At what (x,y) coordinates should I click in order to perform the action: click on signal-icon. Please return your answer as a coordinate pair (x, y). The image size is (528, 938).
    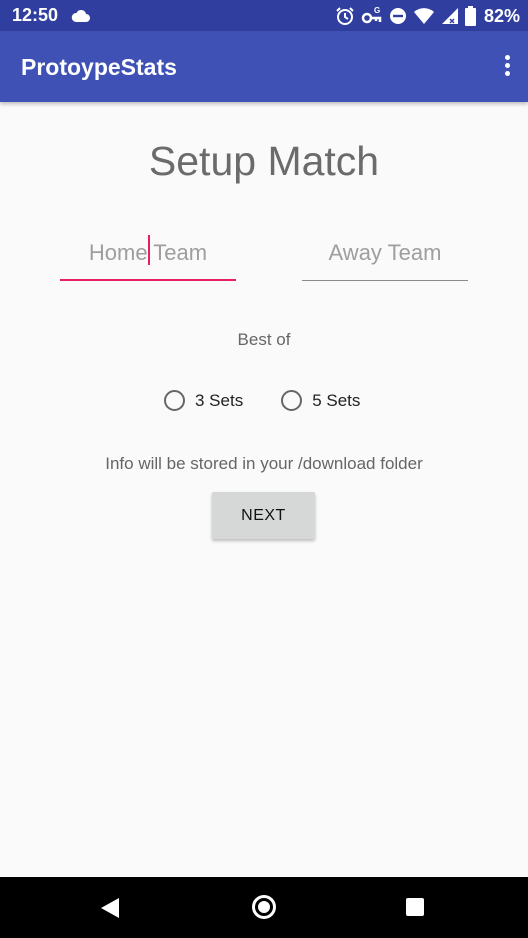
    Looking at the image, I should click on (449, 16).